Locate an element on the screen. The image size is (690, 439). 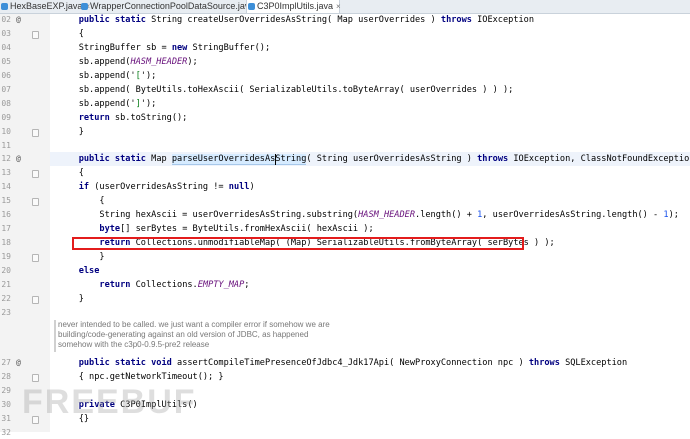
code-token: .length() + is located at coordinates (446, 215).